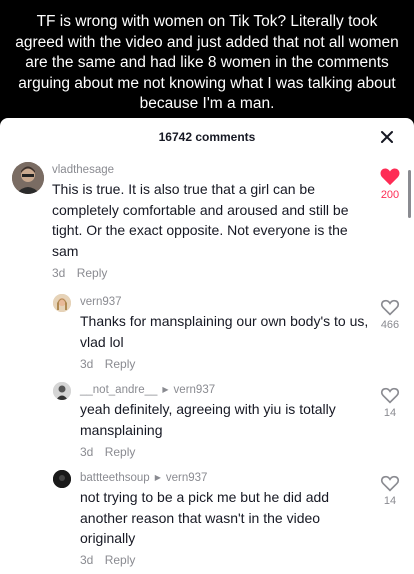 The height and width of the screenshot is (574, 414). I want to click on heart-filled-icon, so click(390, 177).